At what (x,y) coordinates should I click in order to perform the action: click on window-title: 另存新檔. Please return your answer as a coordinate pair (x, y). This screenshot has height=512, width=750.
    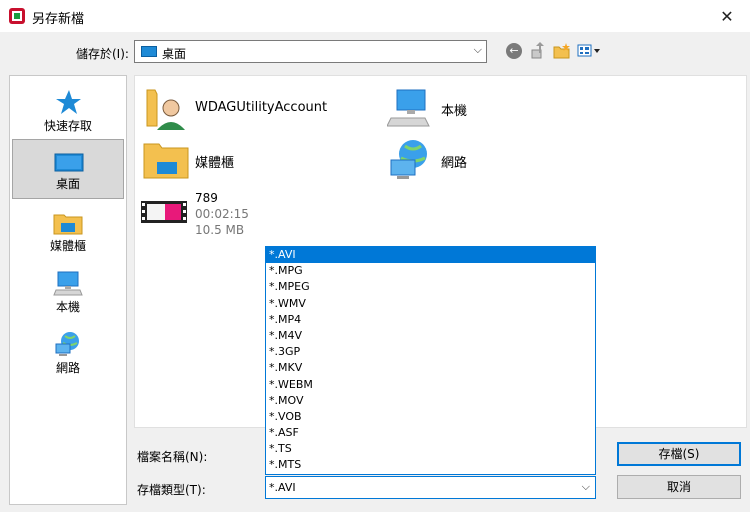
    Looking at the image, I should click on (58, 19).